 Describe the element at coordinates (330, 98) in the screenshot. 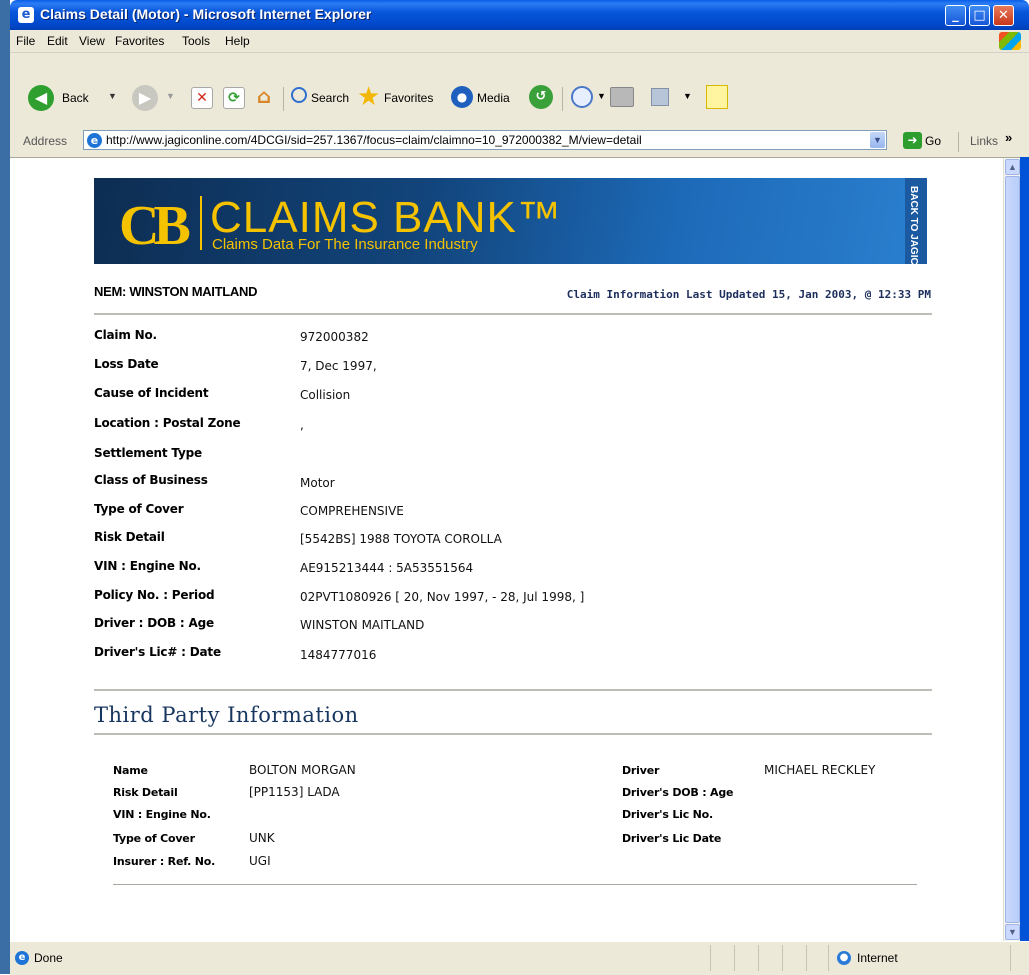

I see `search-button-label: Search` at that location.